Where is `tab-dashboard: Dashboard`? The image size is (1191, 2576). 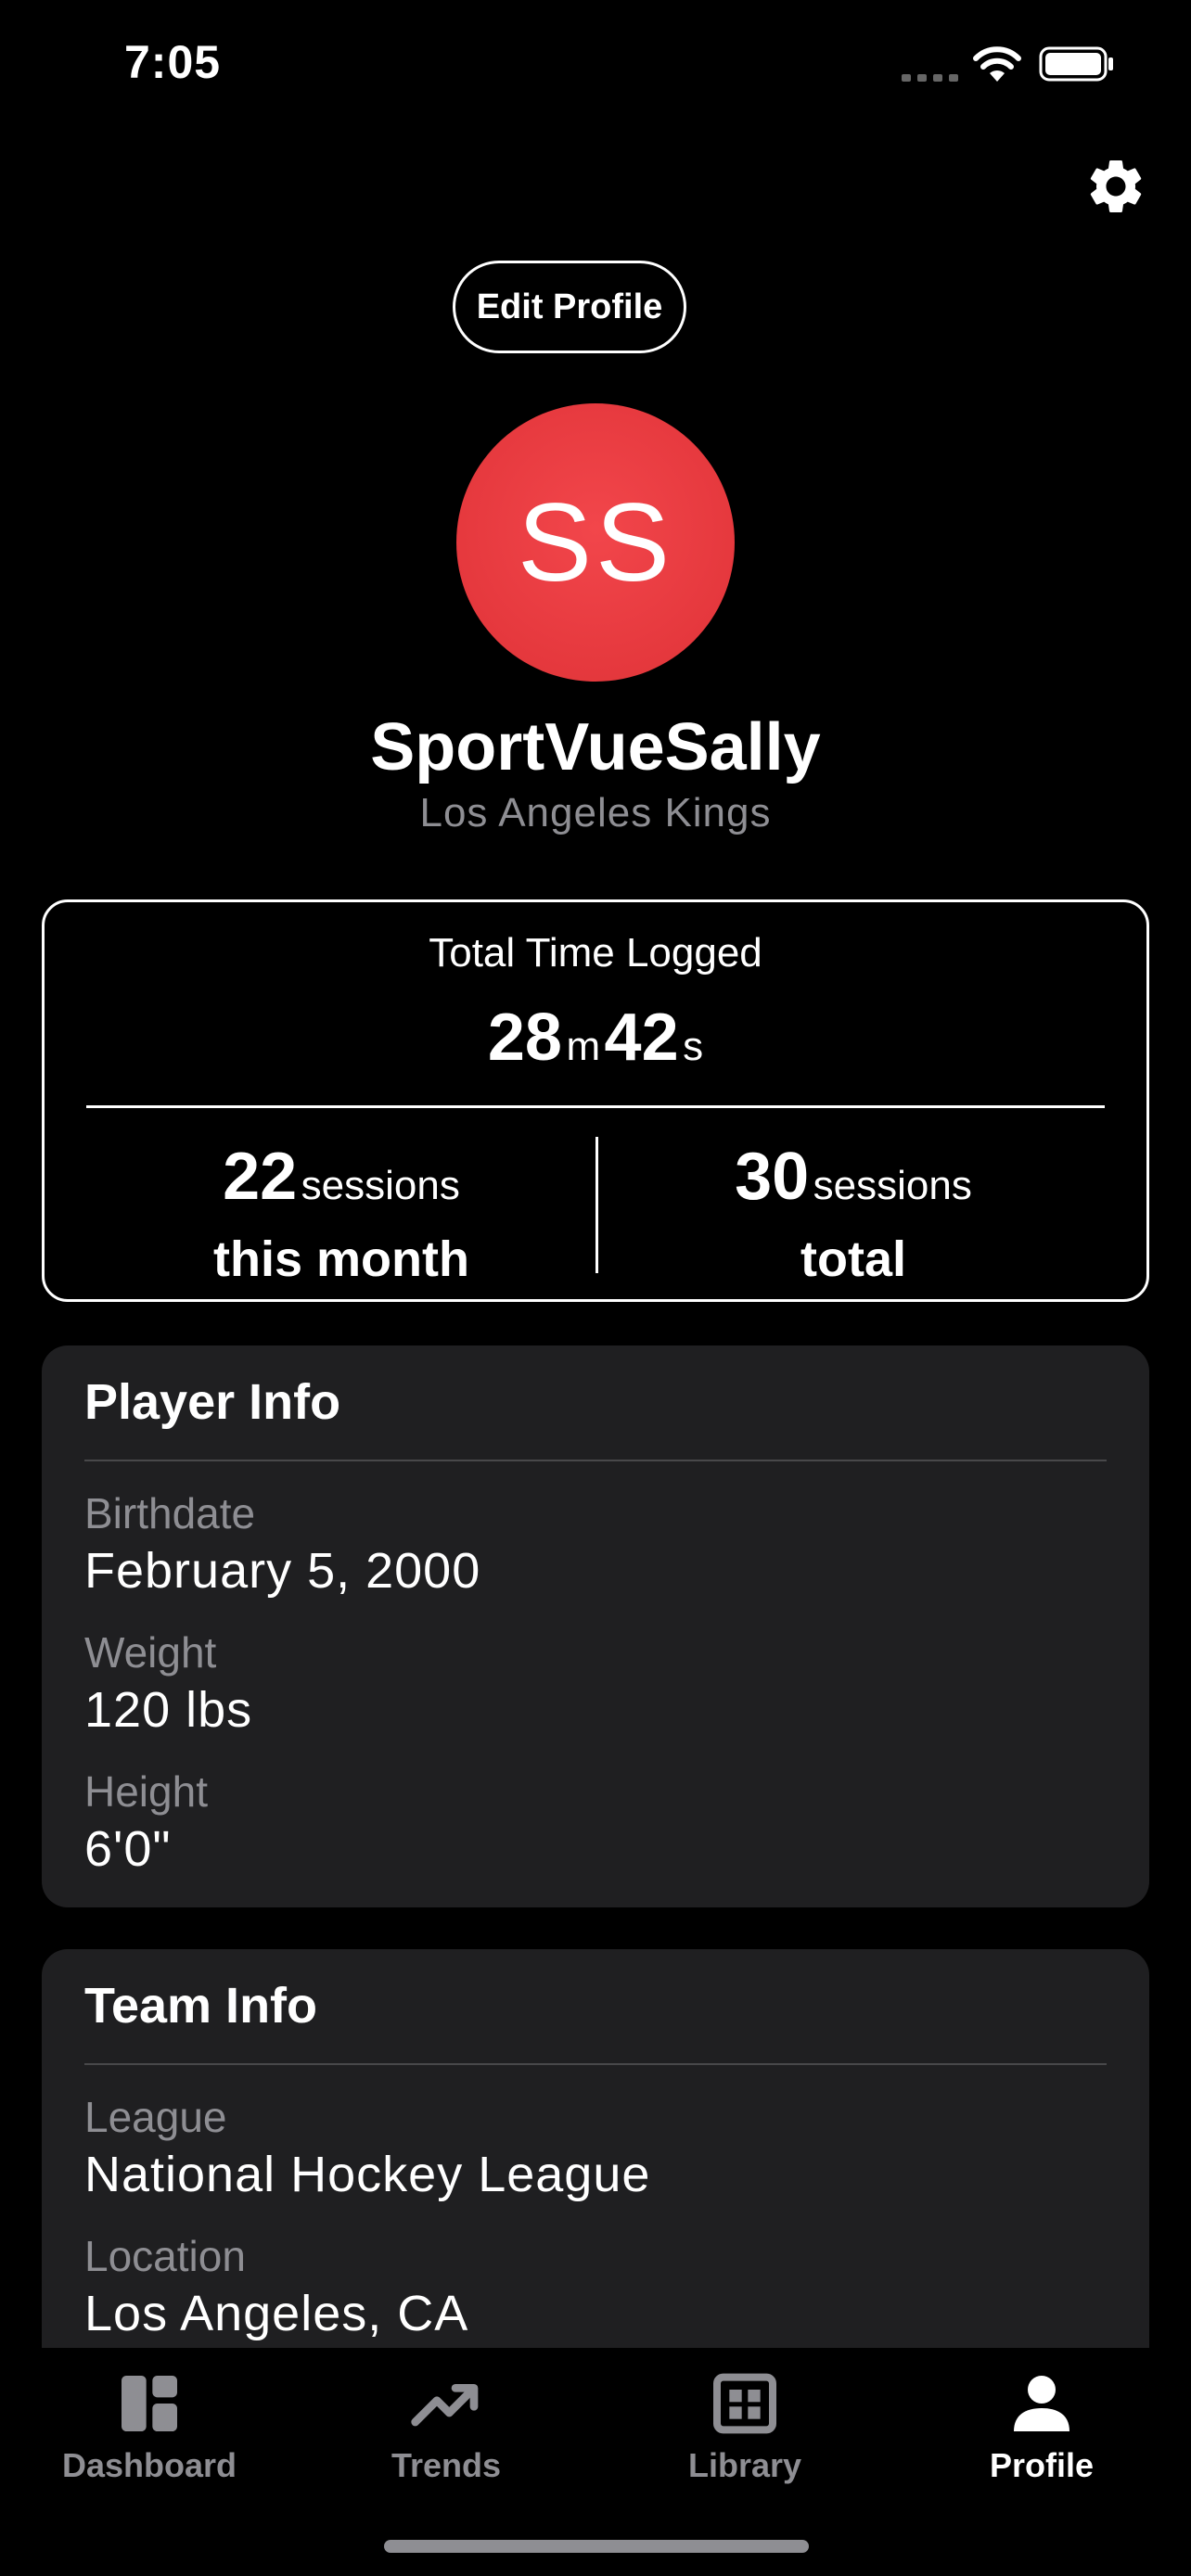 tab-dashboard: Dashboard is located at coordinates (149, 2425).